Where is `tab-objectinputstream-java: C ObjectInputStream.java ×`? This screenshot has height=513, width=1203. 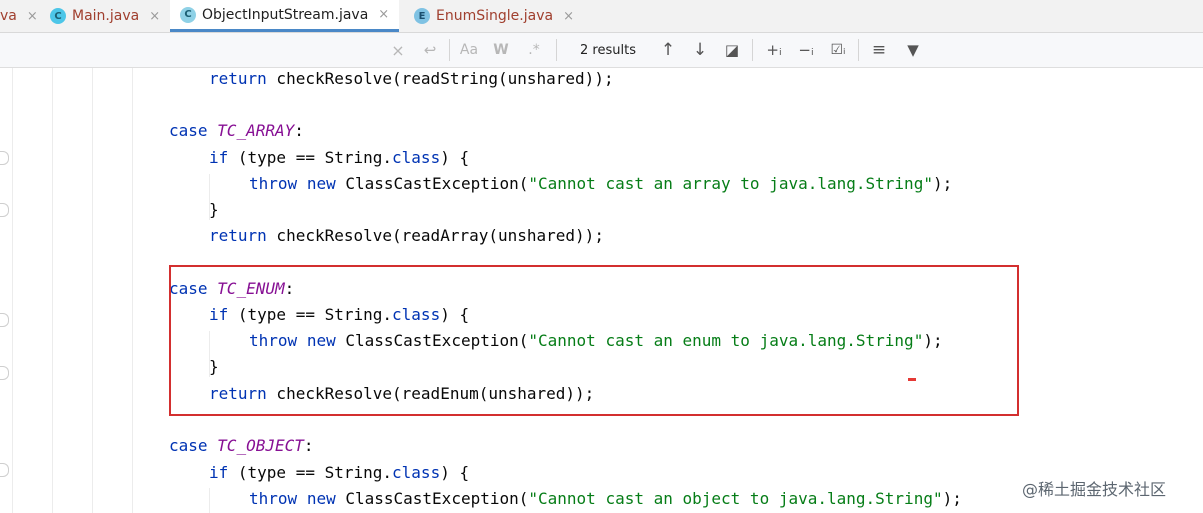 tab-objectinputstream-java: C ObjectInputStream.java × is located at coordinates (285, 16).